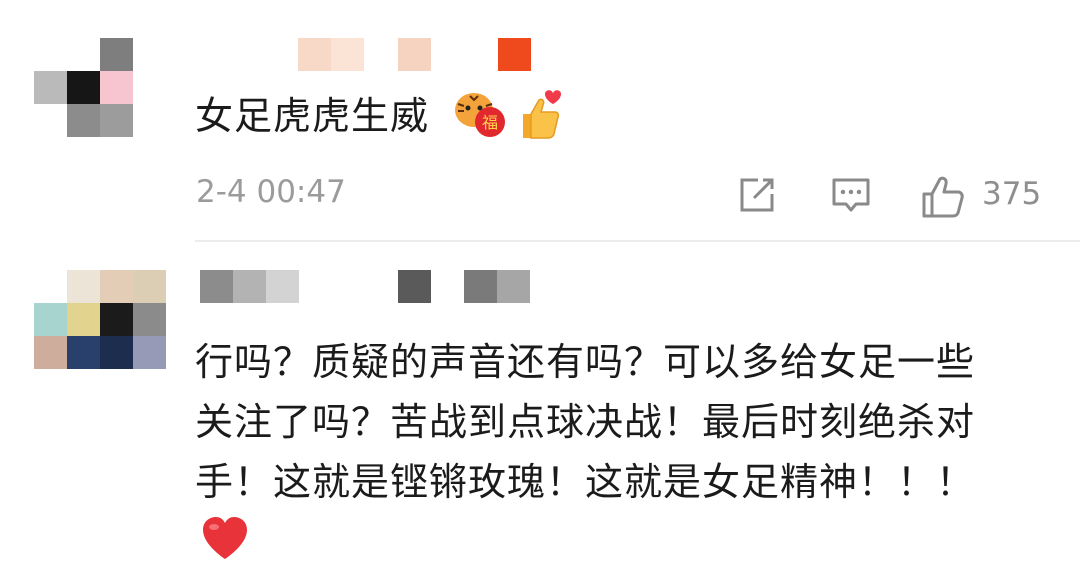 The height and width of the screenshot is (570, 1080). What do you see at coordinates (943, 197) in the screenshot?
I see `thumbs-up-icon` at bounding box center [943, 197].